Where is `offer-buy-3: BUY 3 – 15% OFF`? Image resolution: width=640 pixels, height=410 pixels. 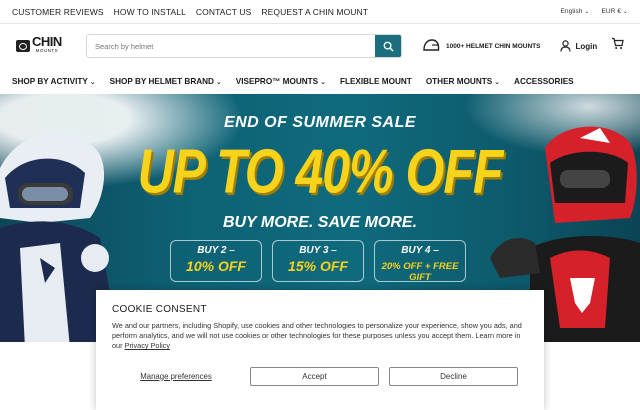 offer-buy-3: BUY 3 – 15% OFF is located at coordinates (318, 261).